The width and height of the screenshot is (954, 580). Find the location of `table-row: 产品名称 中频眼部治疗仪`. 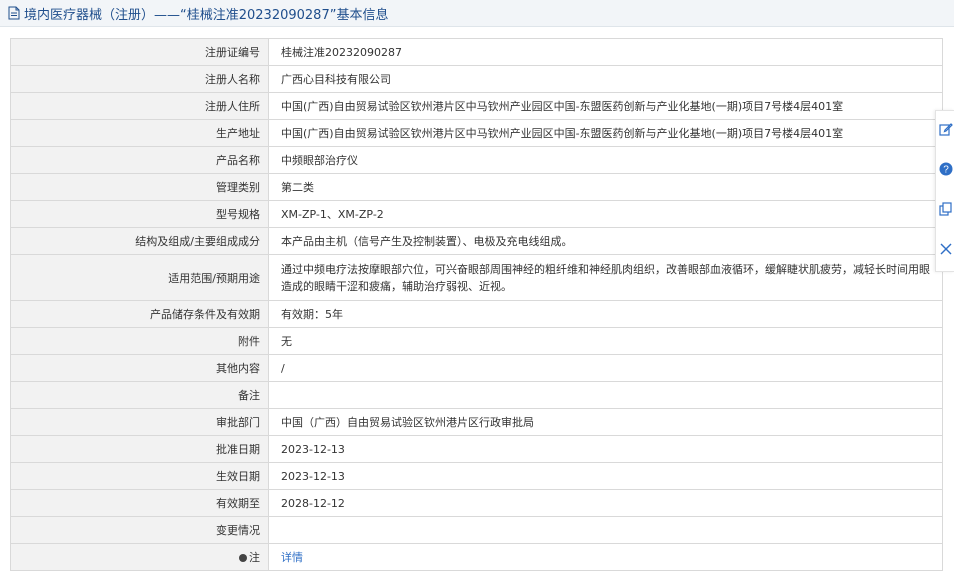

table-row: 产品名称 中频眼部治疗仪 is located at coordinates (476, 160).